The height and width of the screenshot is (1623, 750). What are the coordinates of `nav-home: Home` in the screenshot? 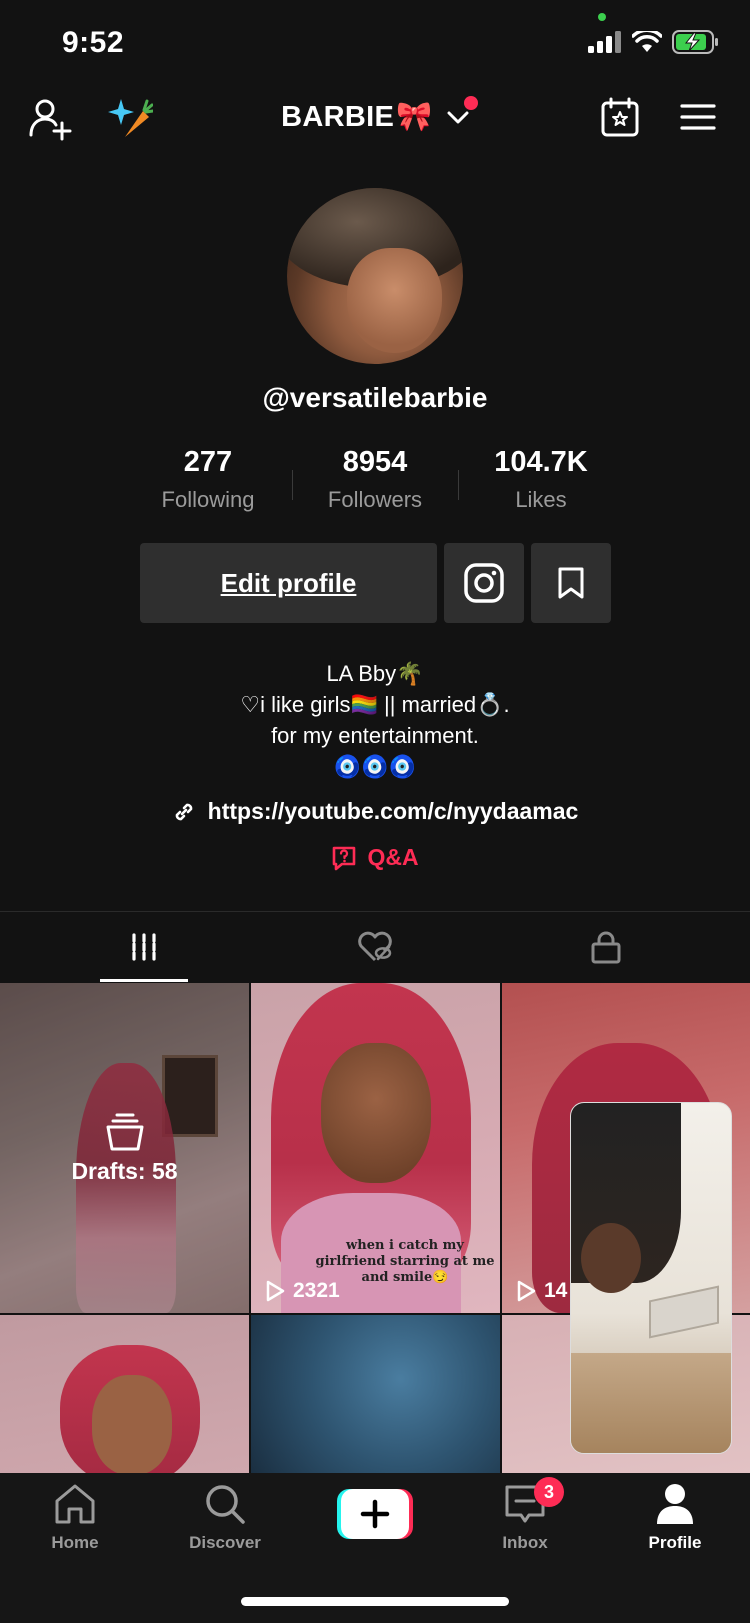 It's located at (75, 1518).